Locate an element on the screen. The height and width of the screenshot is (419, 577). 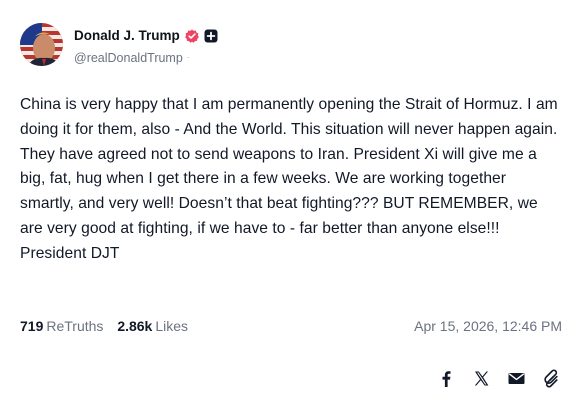
retruths-stat: 719 ReTruths is located at coordinates (66, 326).